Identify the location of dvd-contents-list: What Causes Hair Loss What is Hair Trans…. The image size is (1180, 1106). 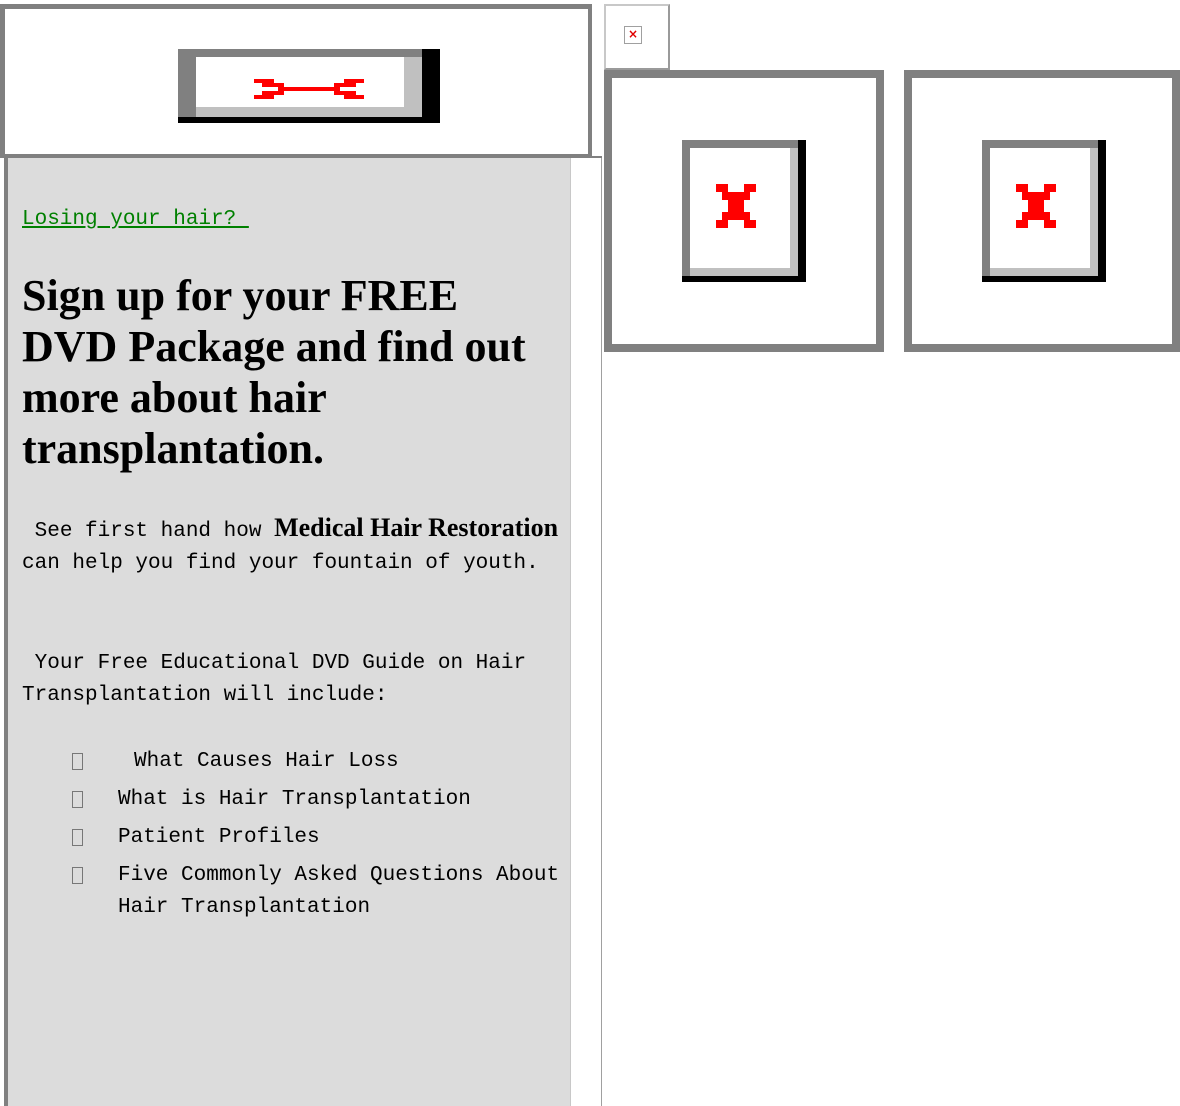
(292, 838).